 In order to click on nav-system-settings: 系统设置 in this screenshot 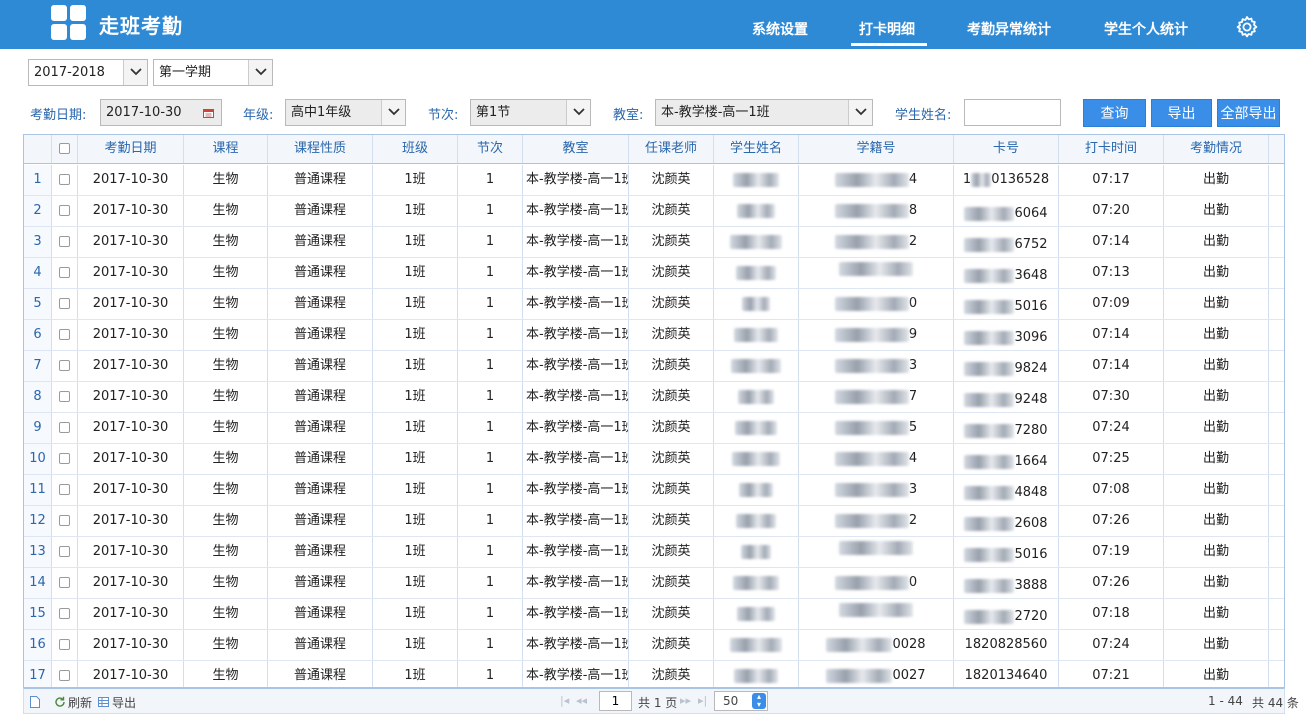, I will do `click(780, 29)`.